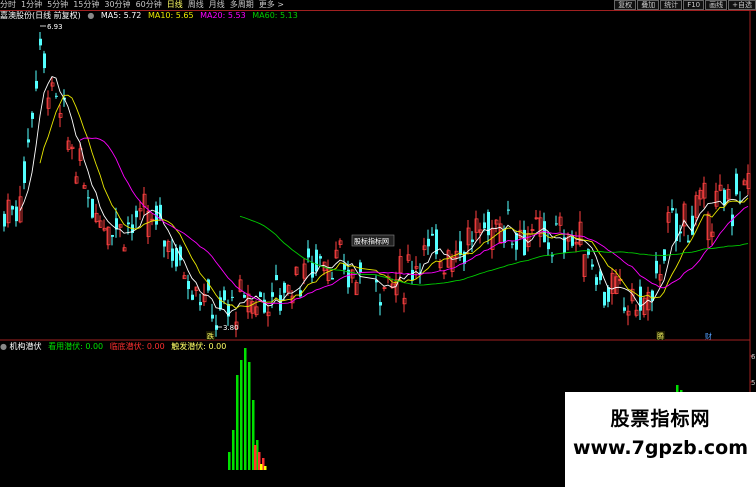  Describe the element at coordinates (660, 336) in the screenshot. I see `marker-label: 腾` at that location.